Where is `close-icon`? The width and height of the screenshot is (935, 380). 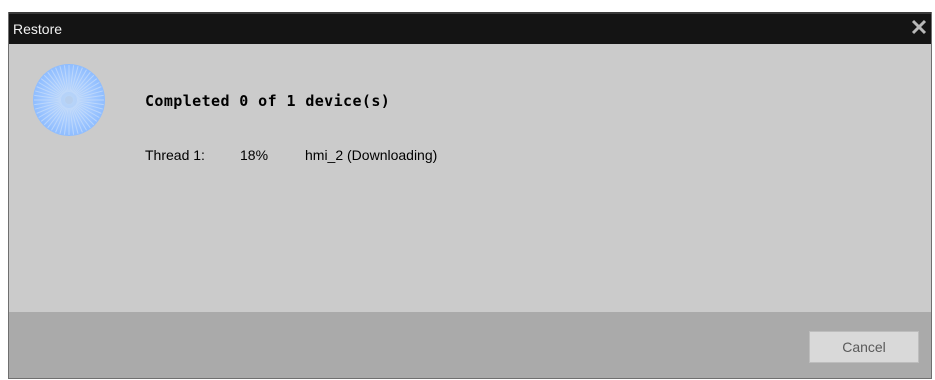 close-icon is located at coordinates (919, 27).